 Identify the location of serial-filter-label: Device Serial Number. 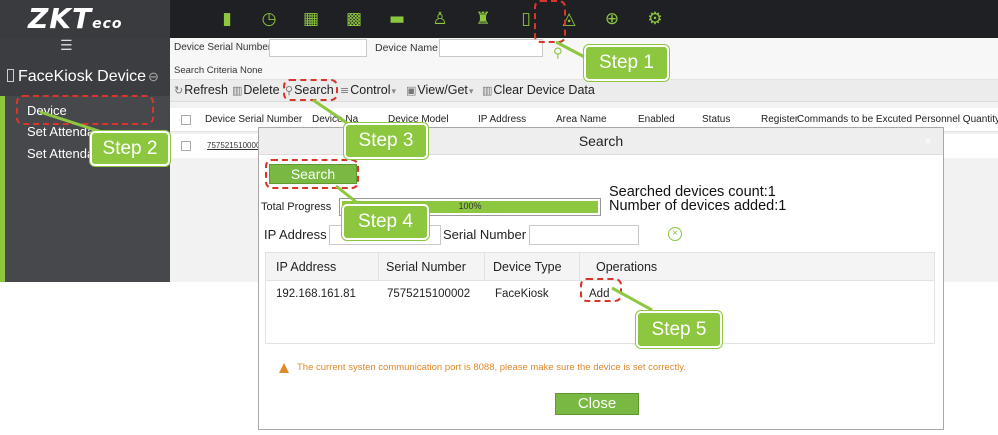
(223, 47).